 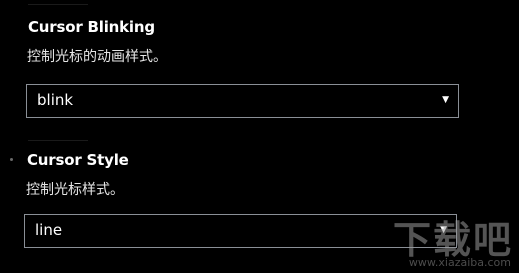 What do you see at coordinates (78, 160) in the screenshot?
I see `cursor-style-title: Cursor Style` at bounding box center [78, 160].